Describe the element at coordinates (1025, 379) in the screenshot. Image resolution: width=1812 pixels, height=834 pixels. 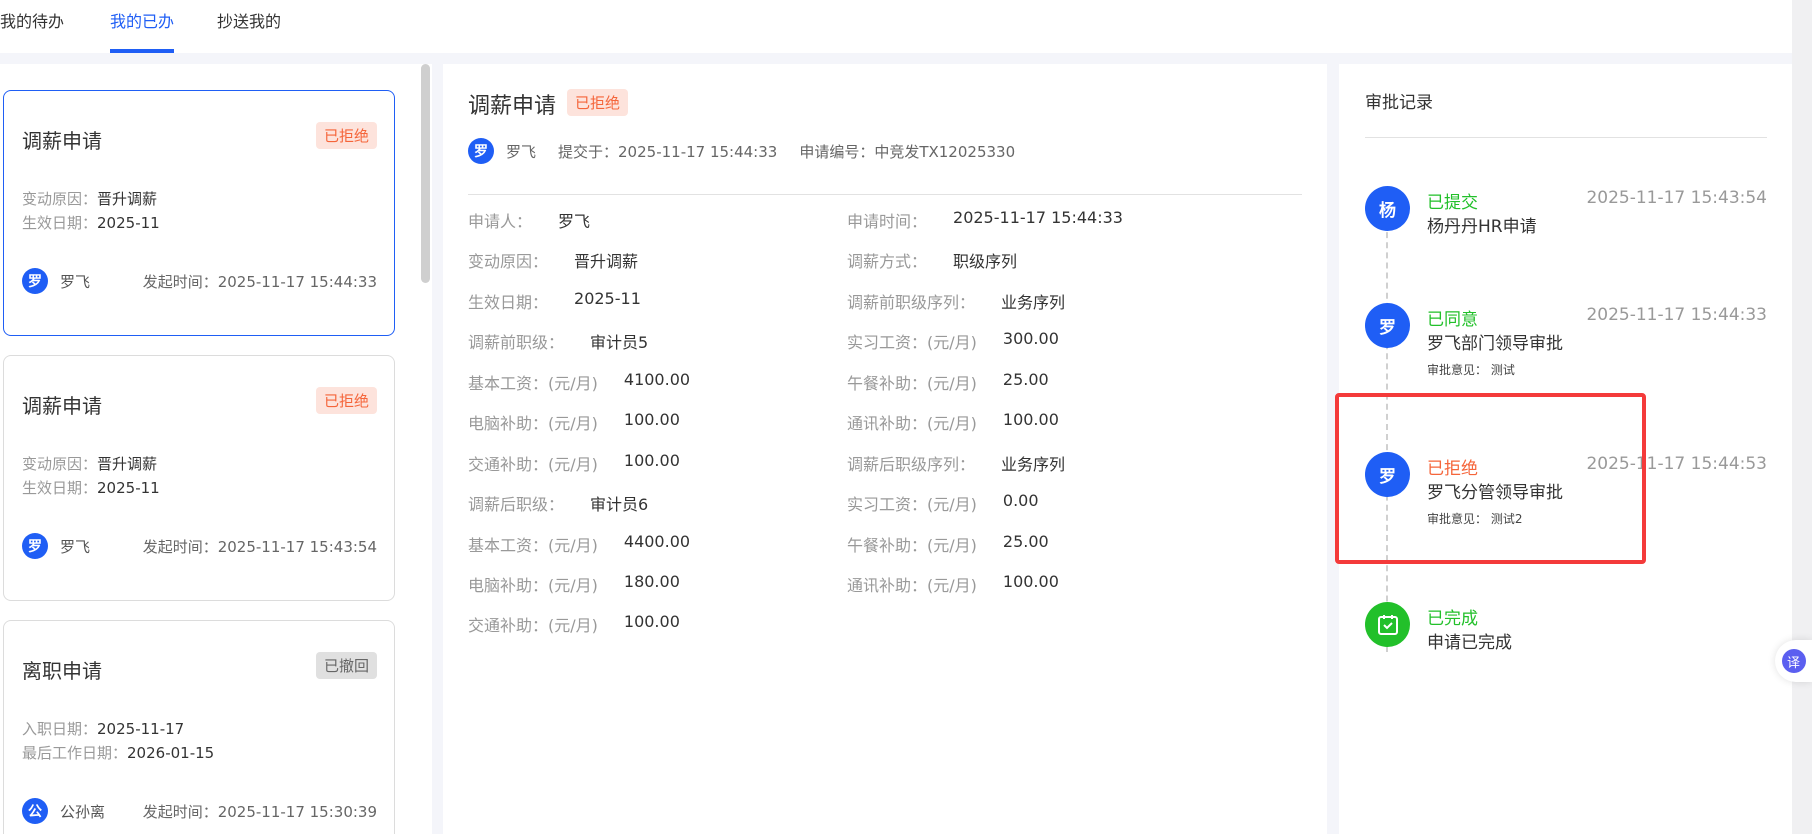
I see `field-value: 25.00` at that location.